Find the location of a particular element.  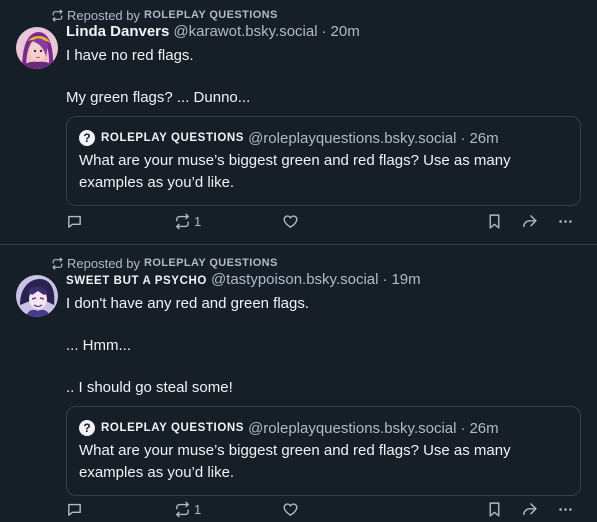

post-time: 19m is located at coordinates (405, 279).